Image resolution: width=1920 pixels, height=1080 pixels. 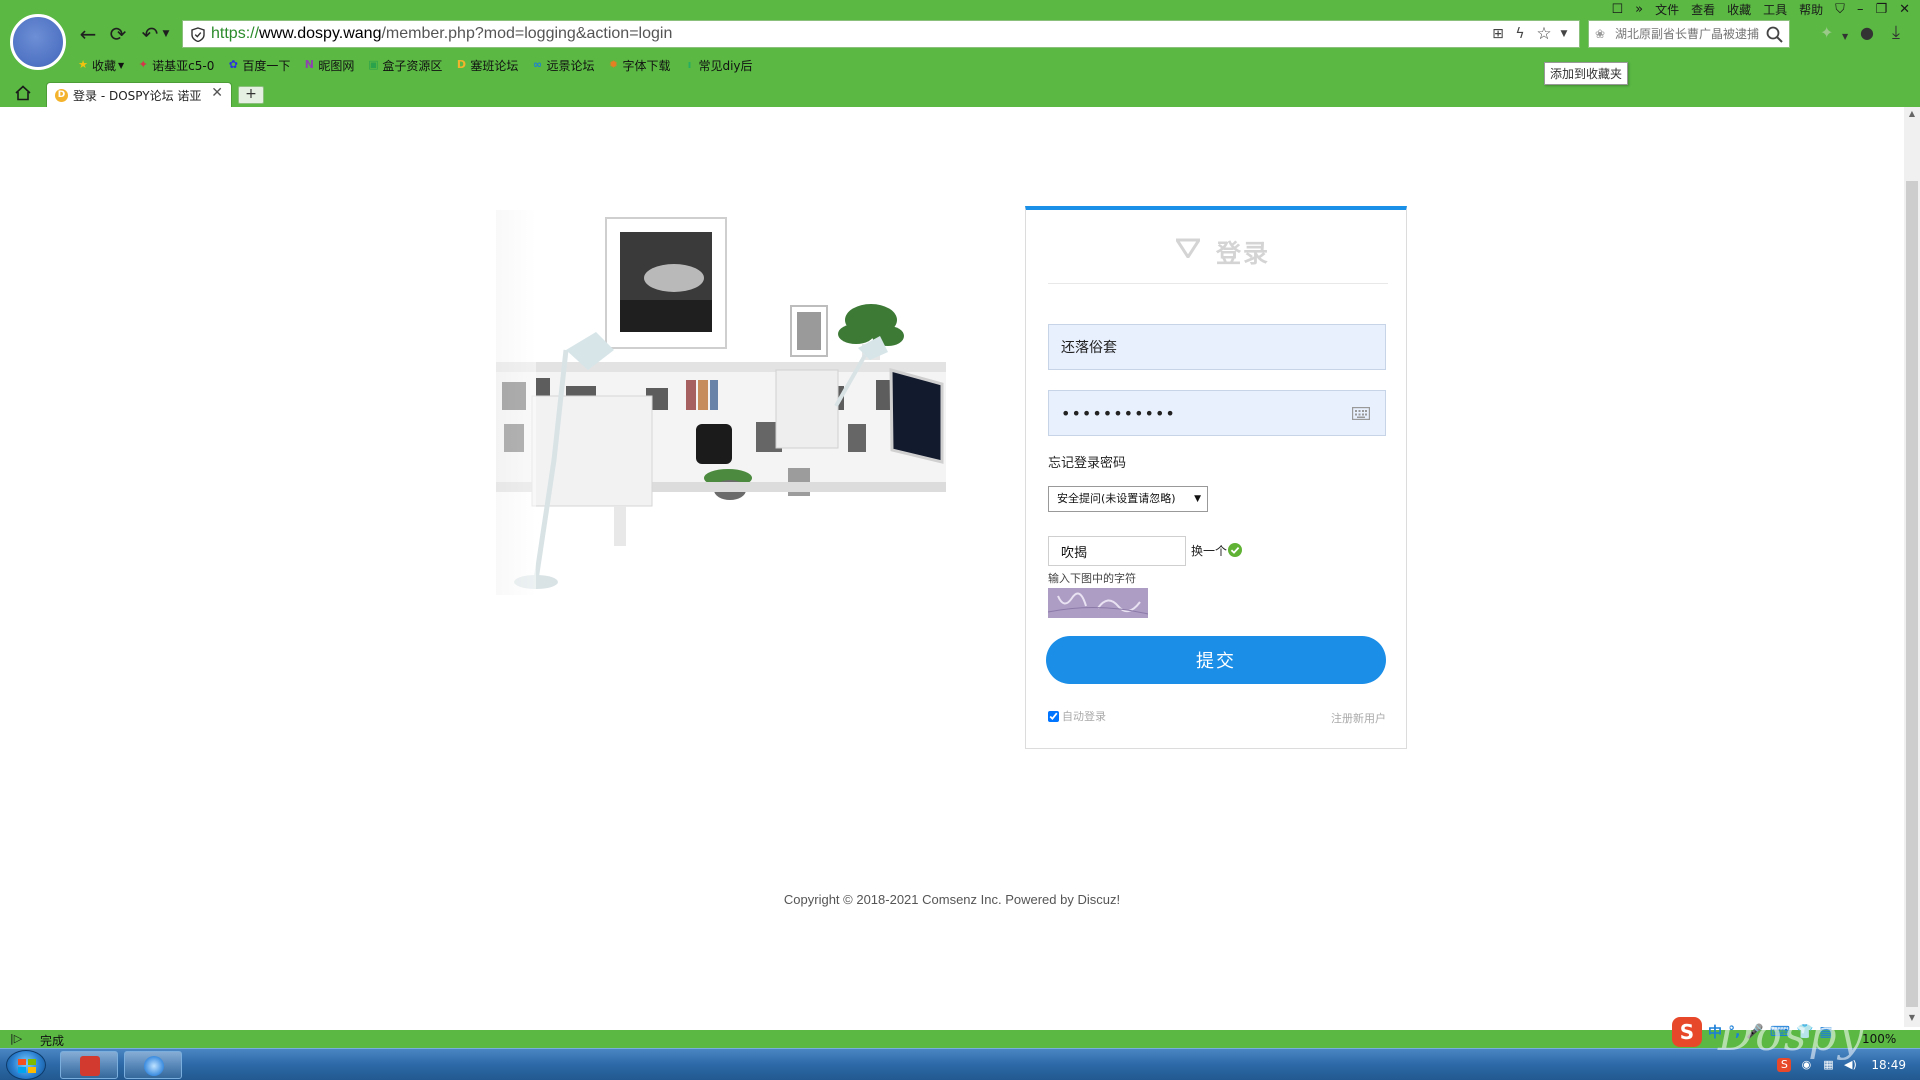 I want to click on bookmark-fonts: ✹ 字体下载, so click(x=638, y=65).